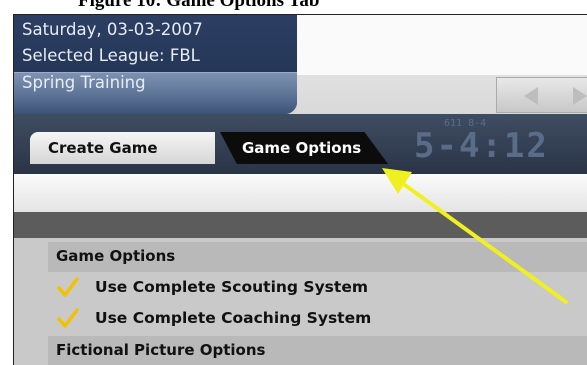 This screenshot has height=365, width=587. Describe the element at coordinates (231, 287) in the screenshot. I see `scouting-option-label: Use Complete Scouting System` at that location.